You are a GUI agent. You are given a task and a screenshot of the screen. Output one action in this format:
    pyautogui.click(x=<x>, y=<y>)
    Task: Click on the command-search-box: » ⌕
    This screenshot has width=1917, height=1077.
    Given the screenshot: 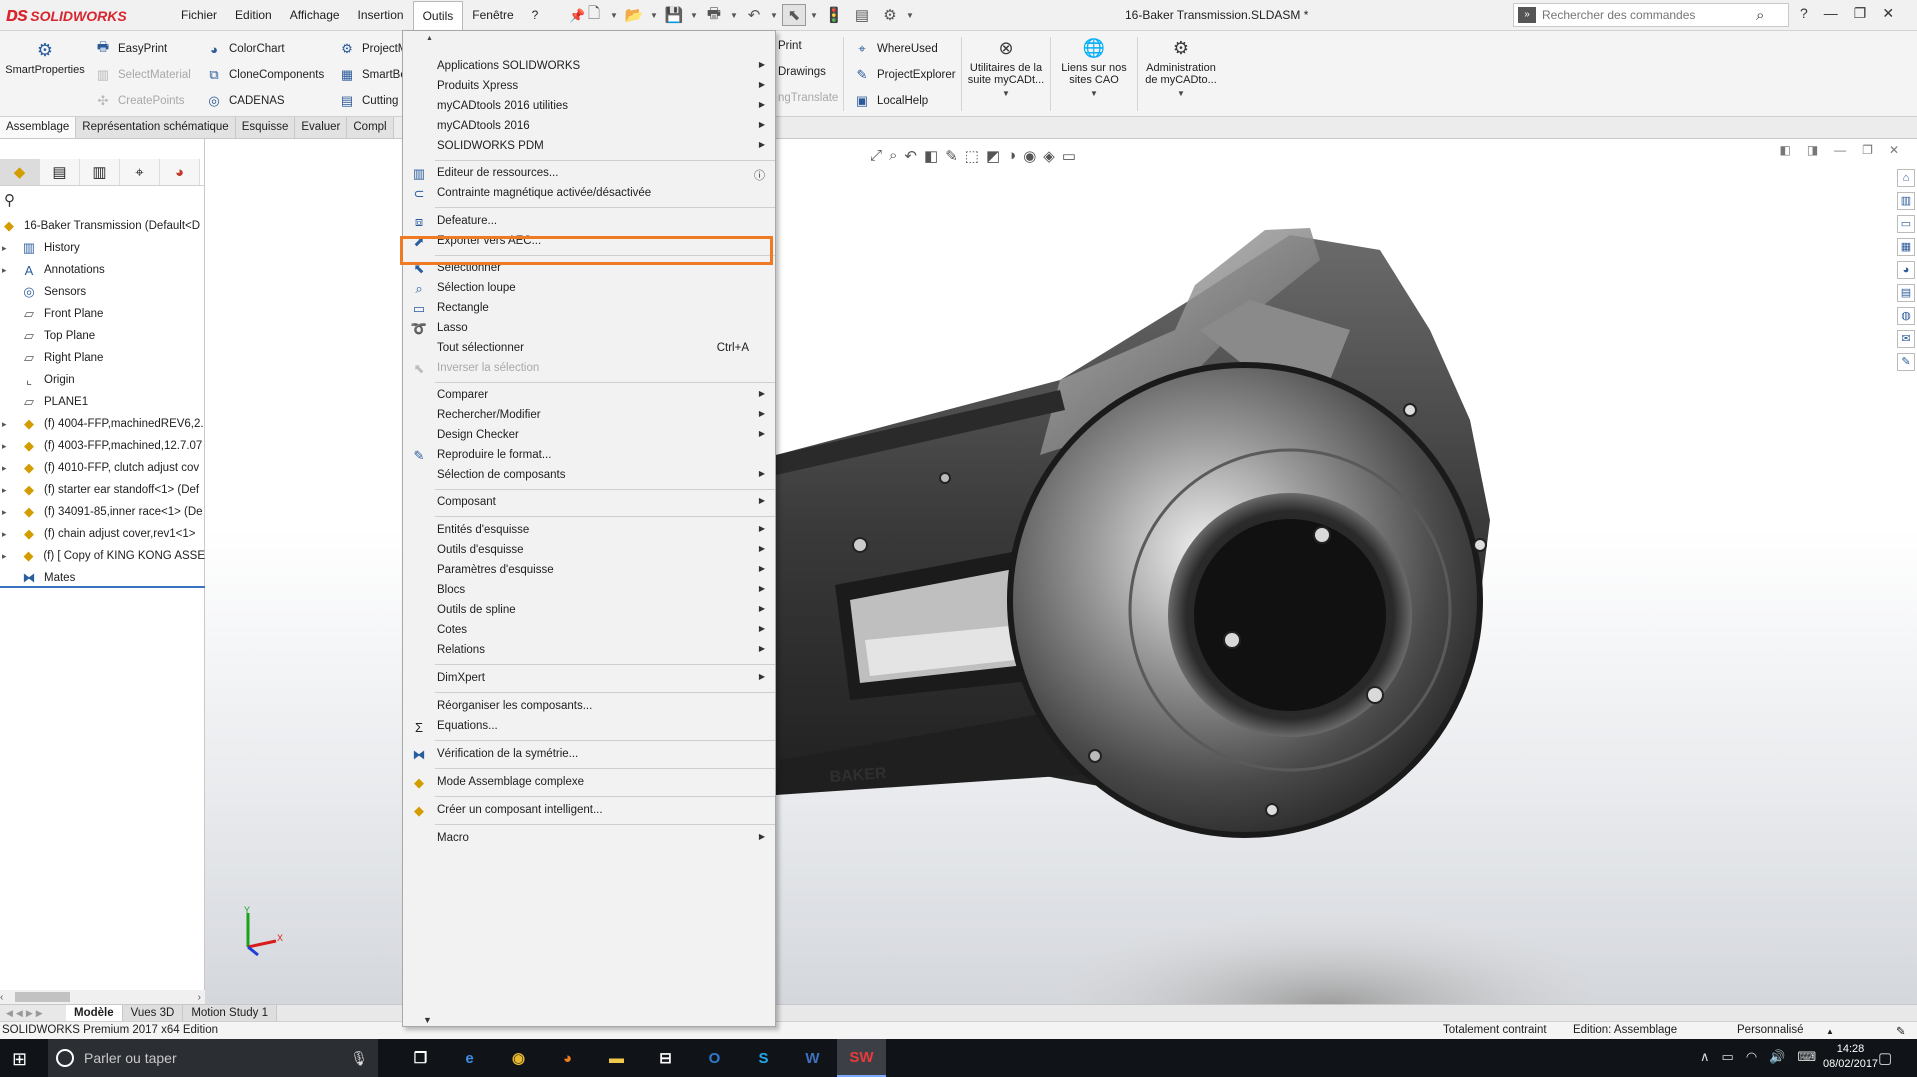 What is the action you would take?
    pyautogui.click(x=1651, y=15)
    